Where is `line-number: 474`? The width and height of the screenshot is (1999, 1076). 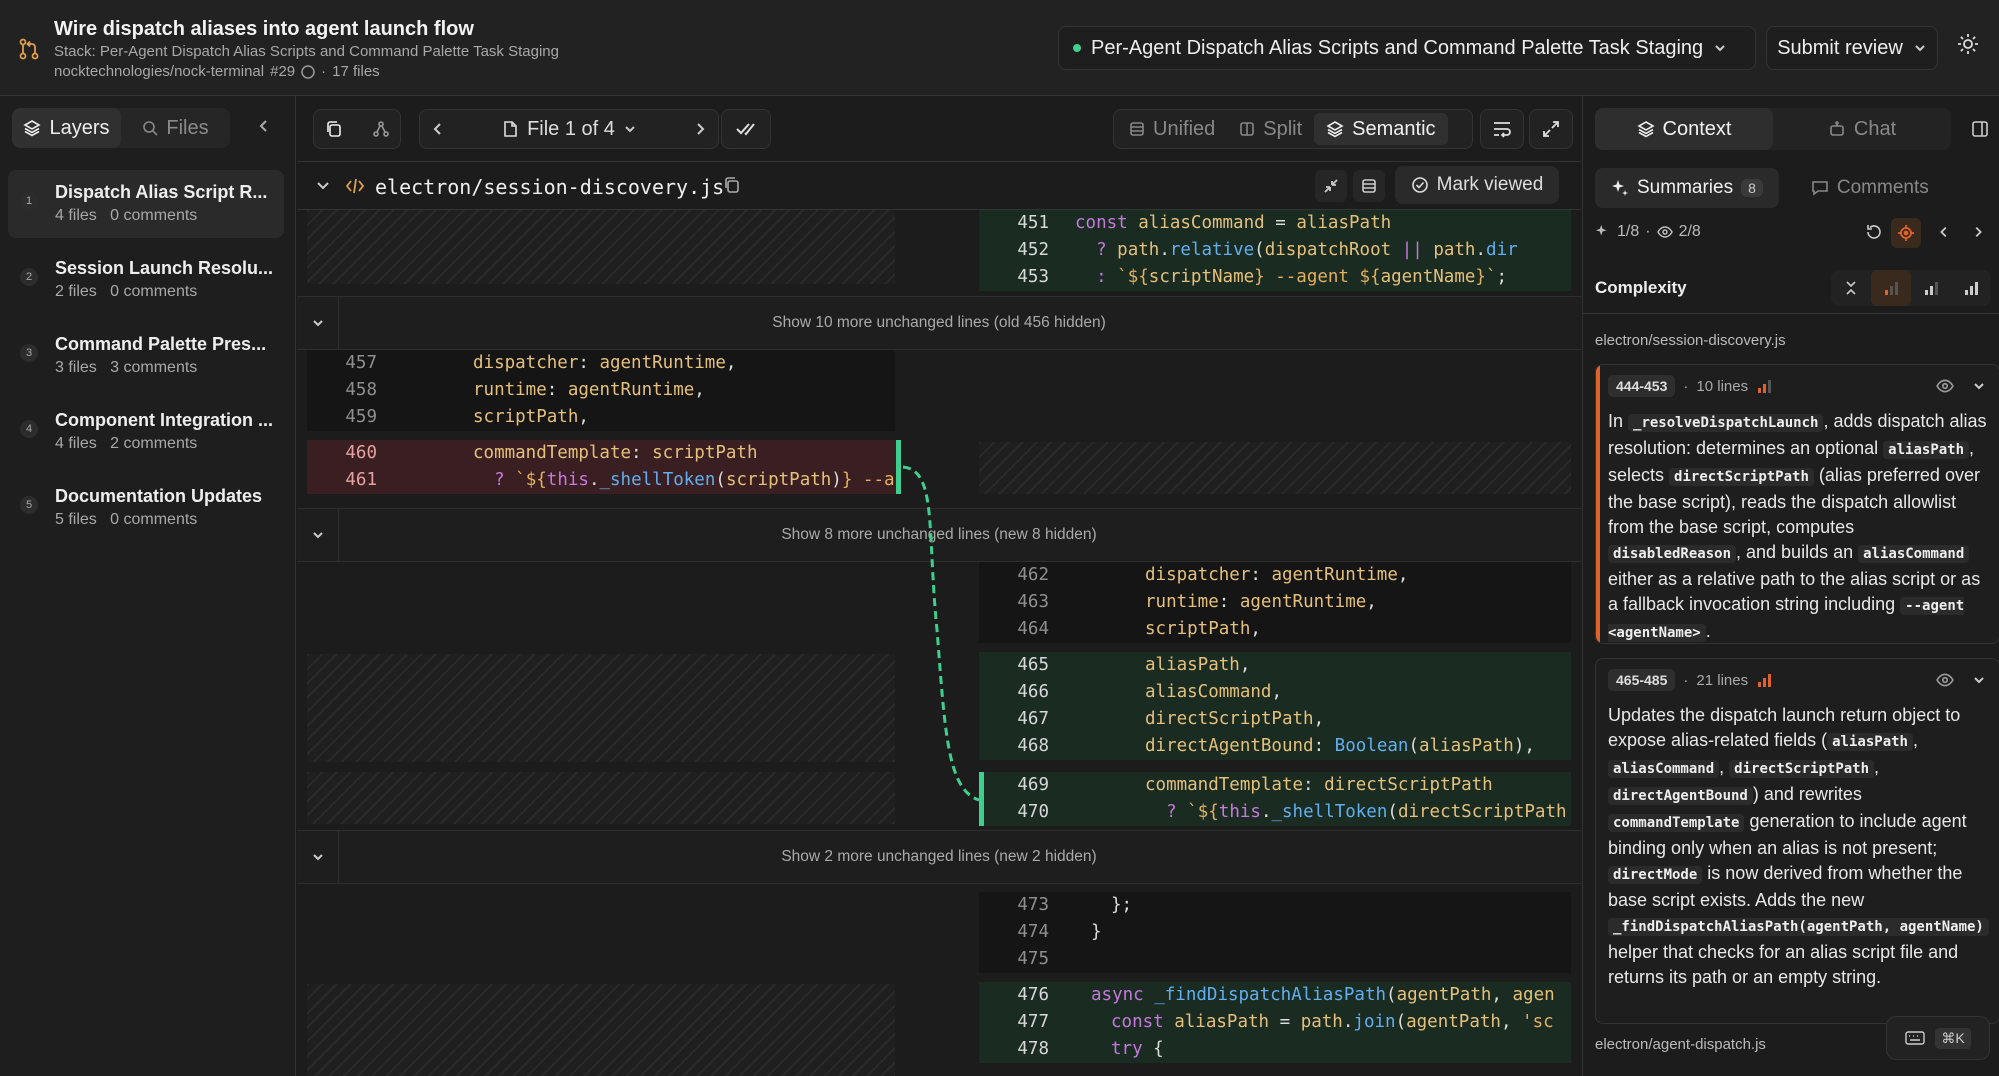
line-number: 474 is located at coordinates (1033, 932).